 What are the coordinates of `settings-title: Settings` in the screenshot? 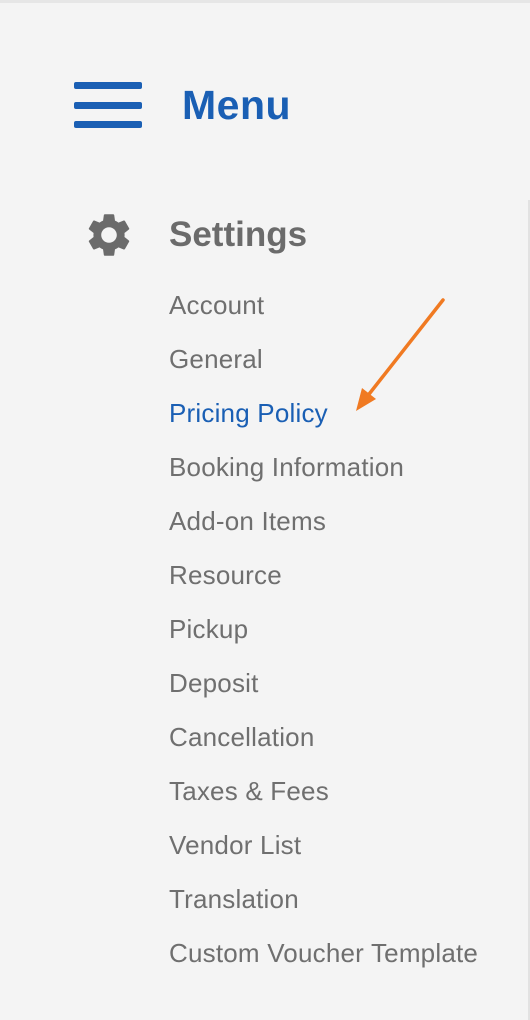 It's located at (238, 234).